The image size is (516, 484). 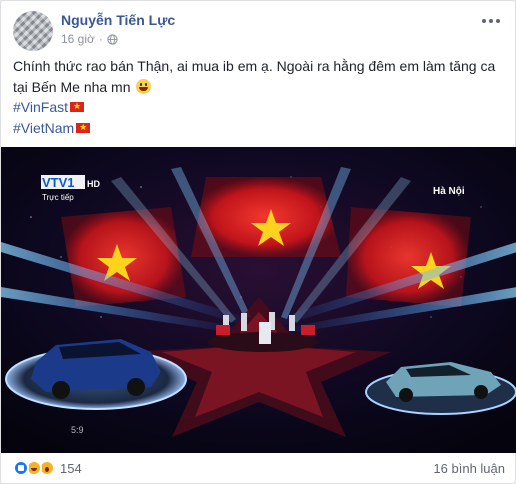 What do you see at coordinates (21, 468) in the screenshot?
I see `like-icon` at bounding box center [21, 468].